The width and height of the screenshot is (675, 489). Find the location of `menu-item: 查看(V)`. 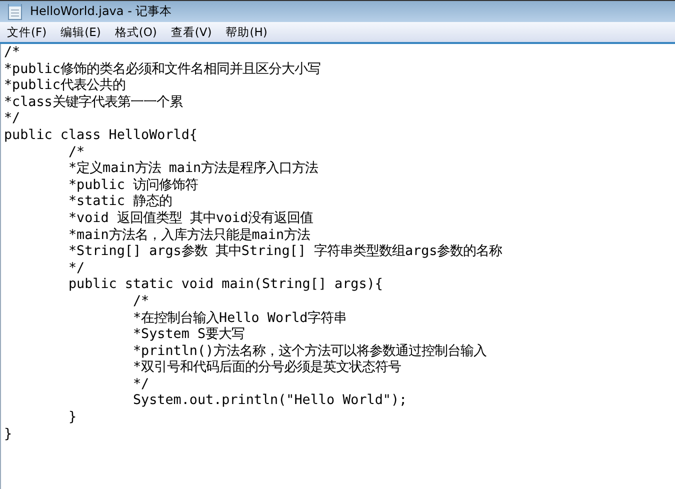

menu-item: 查看(V) is located at coordinates (191, 32).